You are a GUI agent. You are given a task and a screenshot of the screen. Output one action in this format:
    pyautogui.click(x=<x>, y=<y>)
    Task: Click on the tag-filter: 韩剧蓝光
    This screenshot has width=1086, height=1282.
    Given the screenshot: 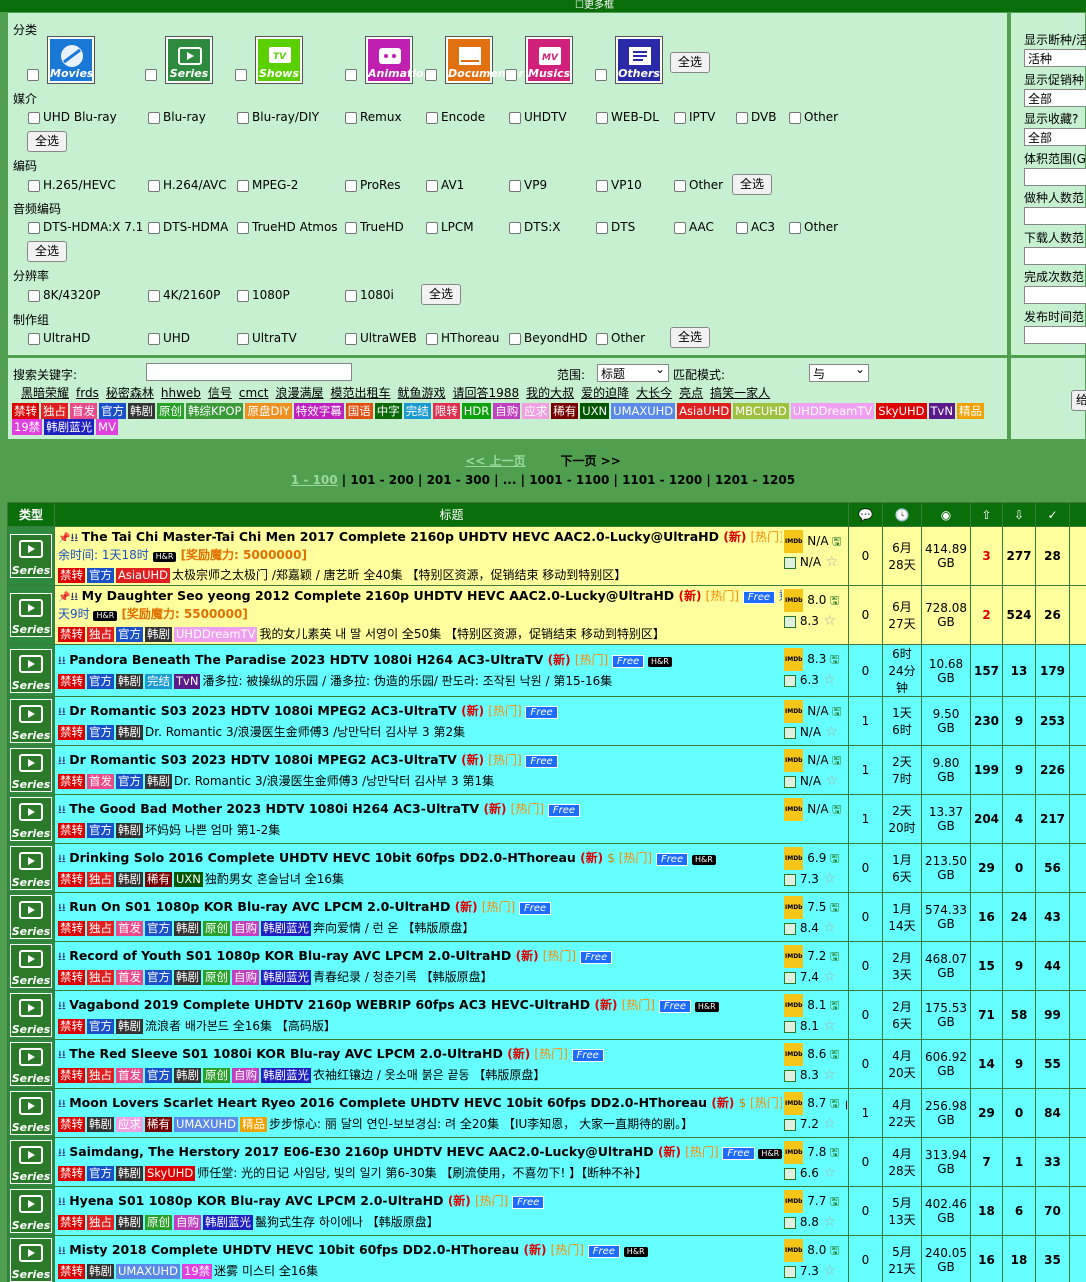 What is the action you would take?
    pyautogui.click(x=69, y=427)
    